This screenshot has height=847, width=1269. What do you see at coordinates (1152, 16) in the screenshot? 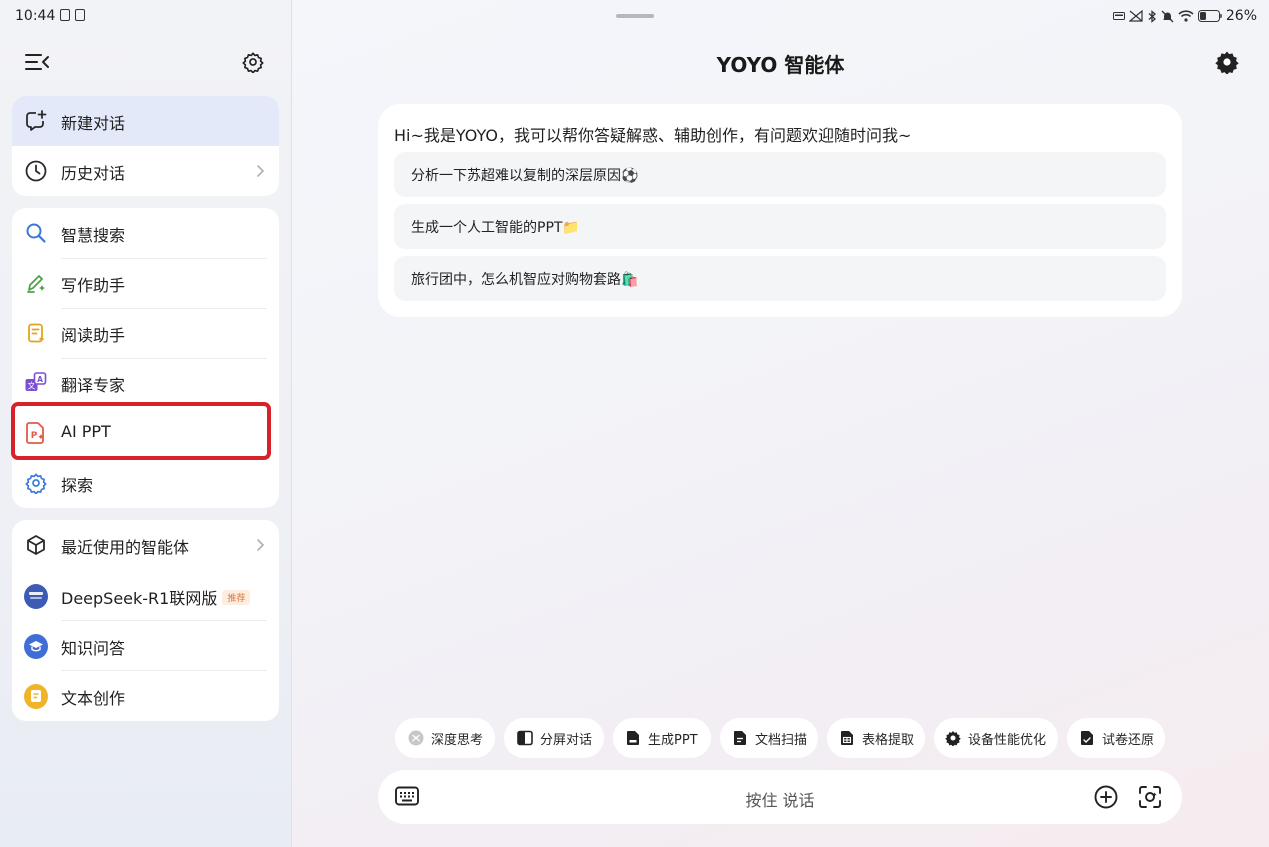
I see `bluetooth-icon` at bounding box center [1152, 16].